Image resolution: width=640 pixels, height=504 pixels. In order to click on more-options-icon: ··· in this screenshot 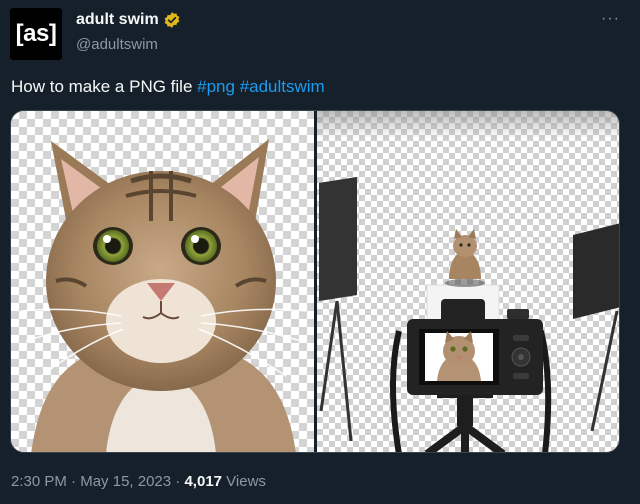, I will do `click(610, 19)`.